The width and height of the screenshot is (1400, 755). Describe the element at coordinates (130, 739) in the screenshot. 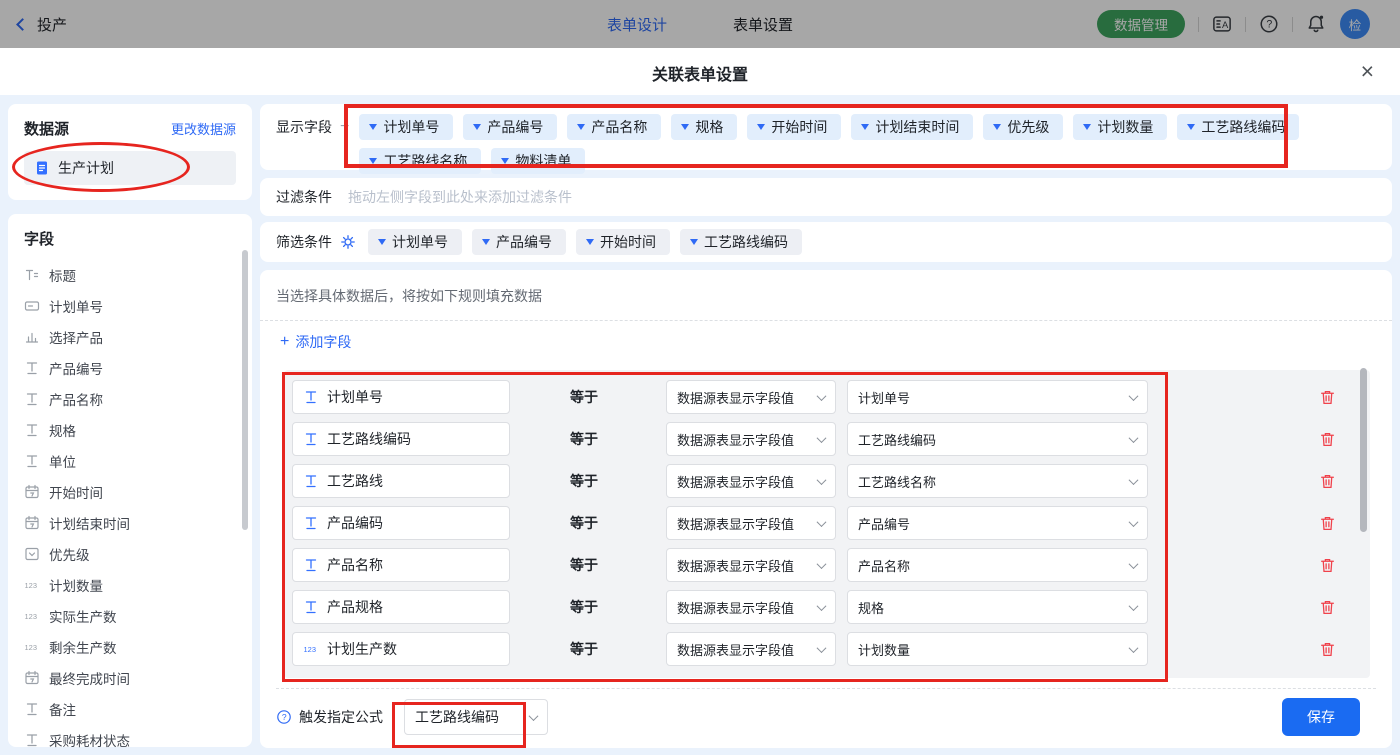

I see `field-item-purchase-status: 采购耗材状态` at that location.